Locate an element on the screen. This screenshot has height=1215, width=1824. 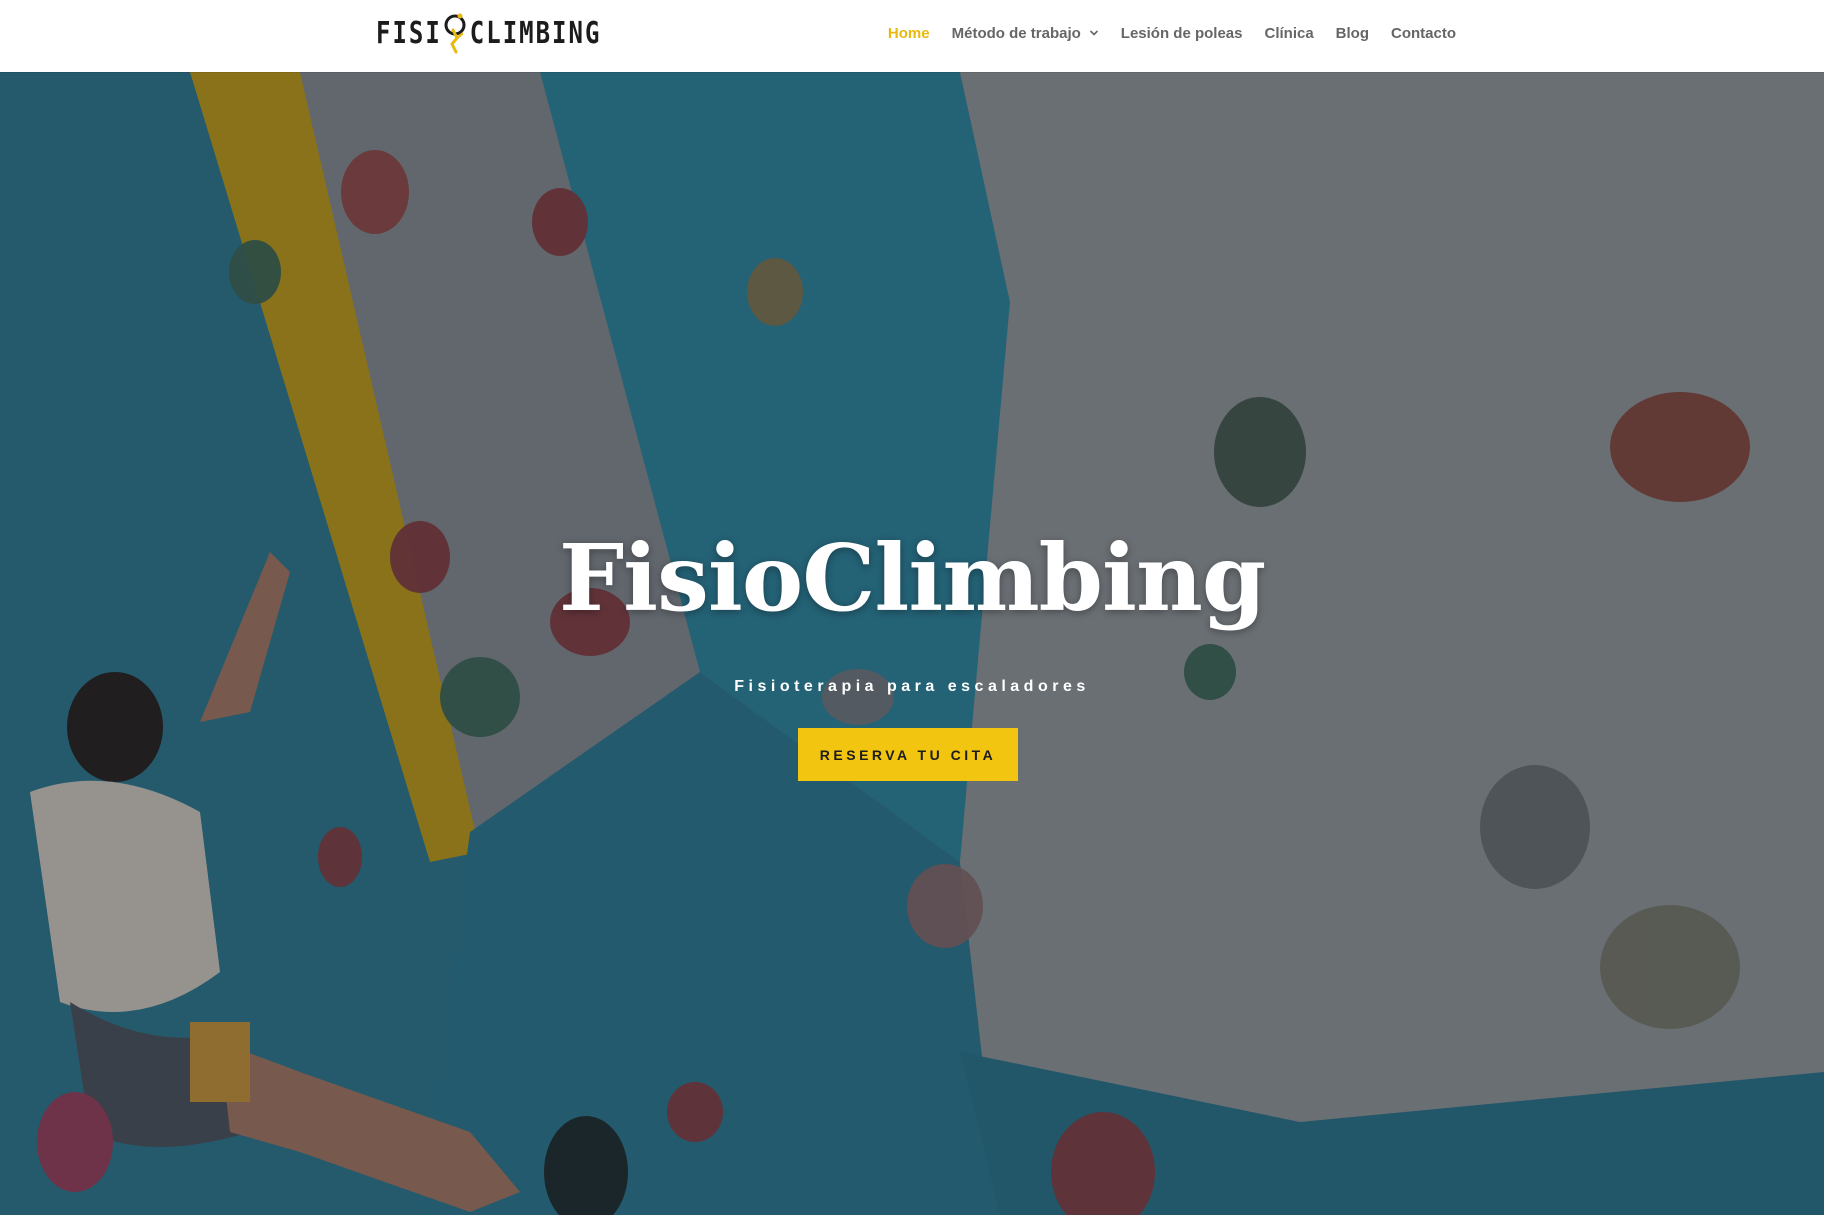
chevron-down-icon is located at coordinates (1093, 33).